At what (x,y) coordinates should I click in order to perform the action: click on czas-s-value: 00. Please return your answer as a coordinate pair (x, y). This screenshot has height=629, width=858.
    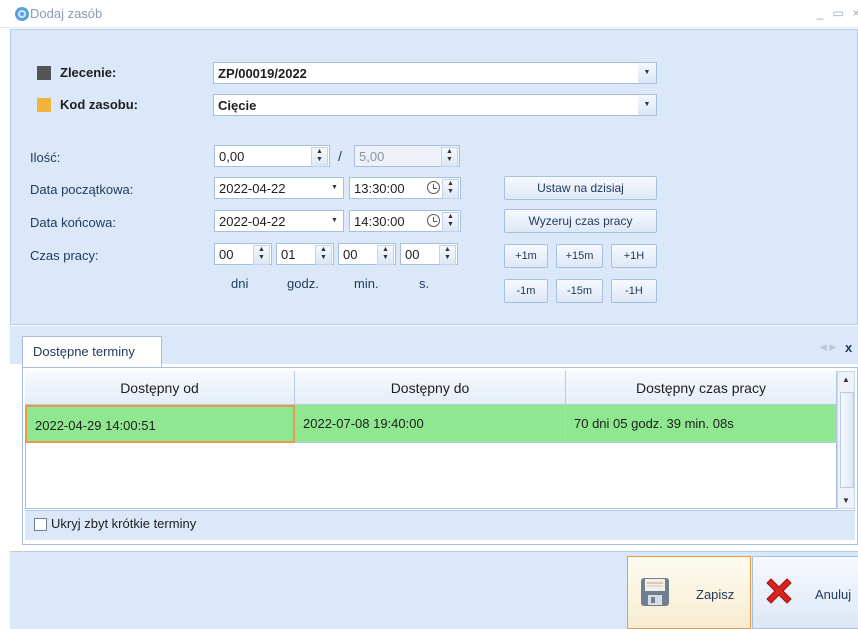
    Looking at the image, I should click on (412, 254).